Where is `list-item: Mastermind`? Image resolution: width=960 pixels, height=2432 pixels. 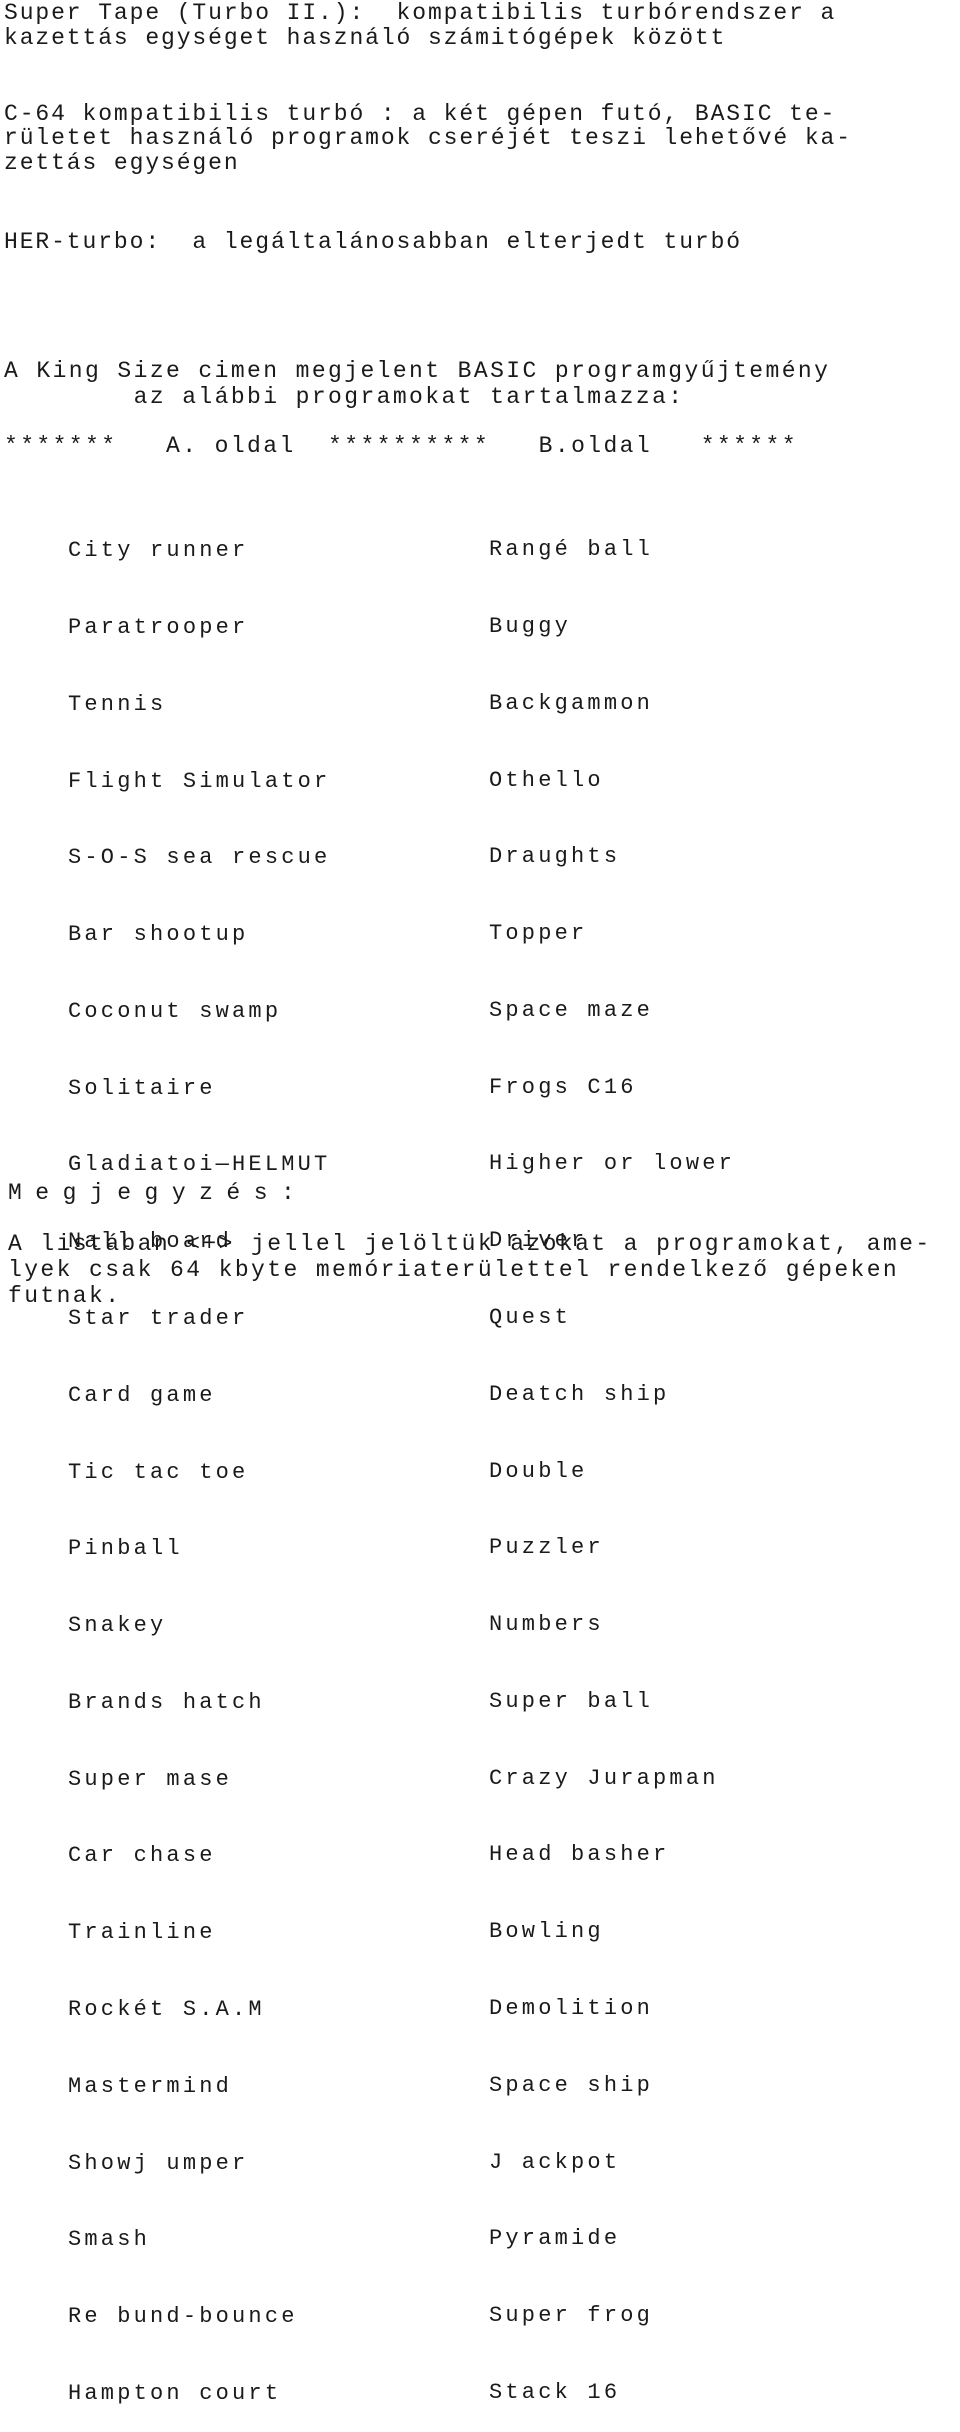 list-item: Mastermind is located at coordinates (150, 2086).